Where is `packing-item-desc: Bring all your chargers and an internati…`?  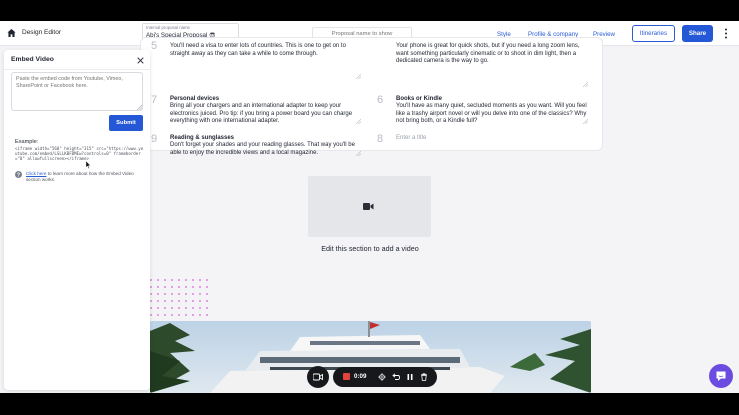 packing-item-desc: Bring all your chargers and an internati… is located at coordinates (261, 114).